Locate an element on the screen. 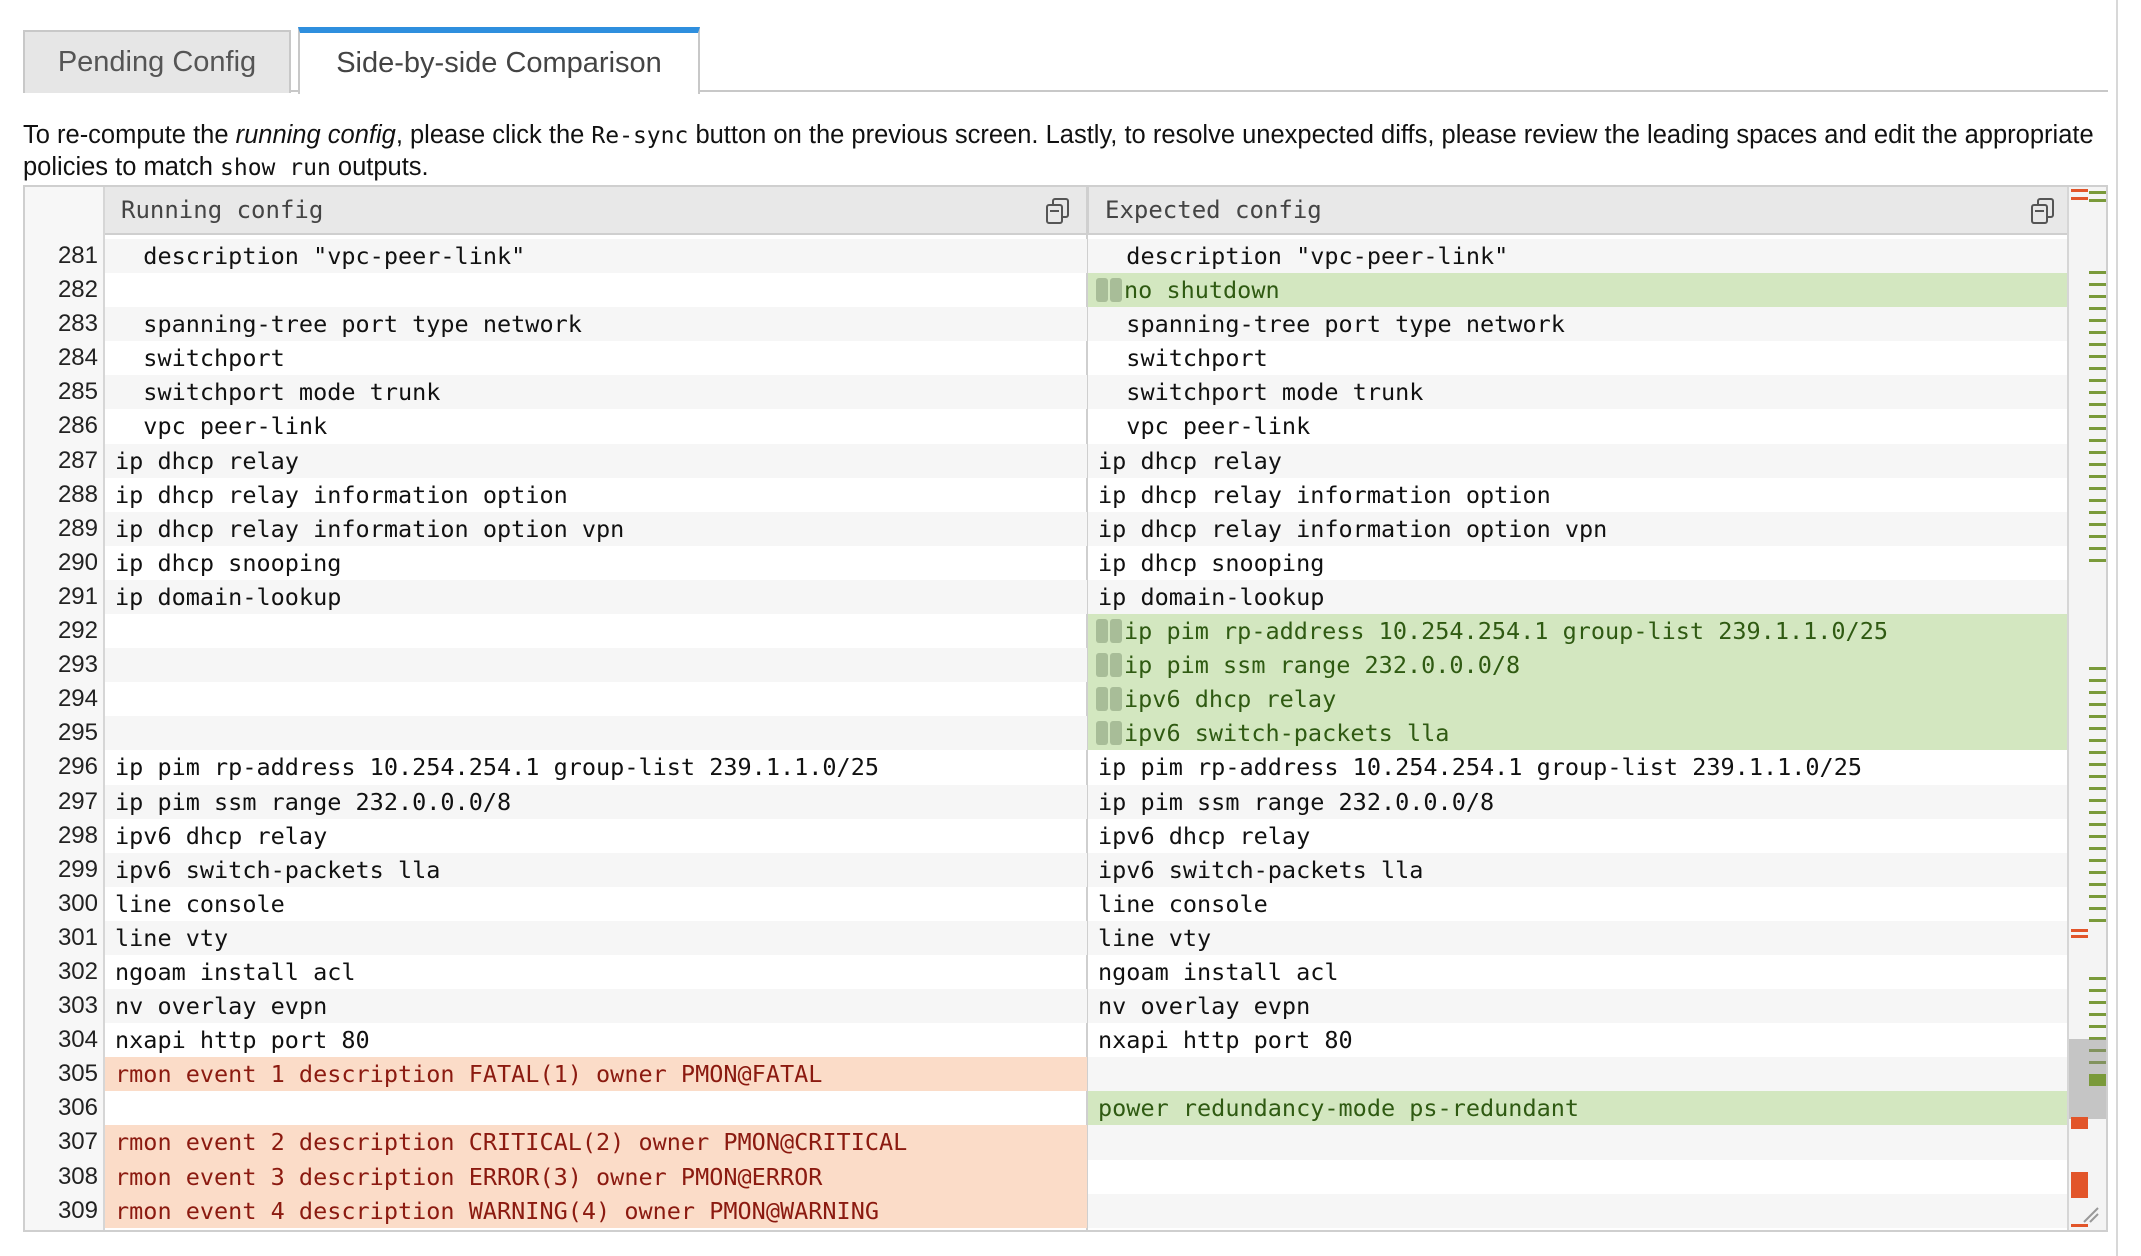 This screenshot has height=1256, width=2141. diff-row: 287 ip dhcp relay ip dhcp relay is located at coordinates (1048, 460).